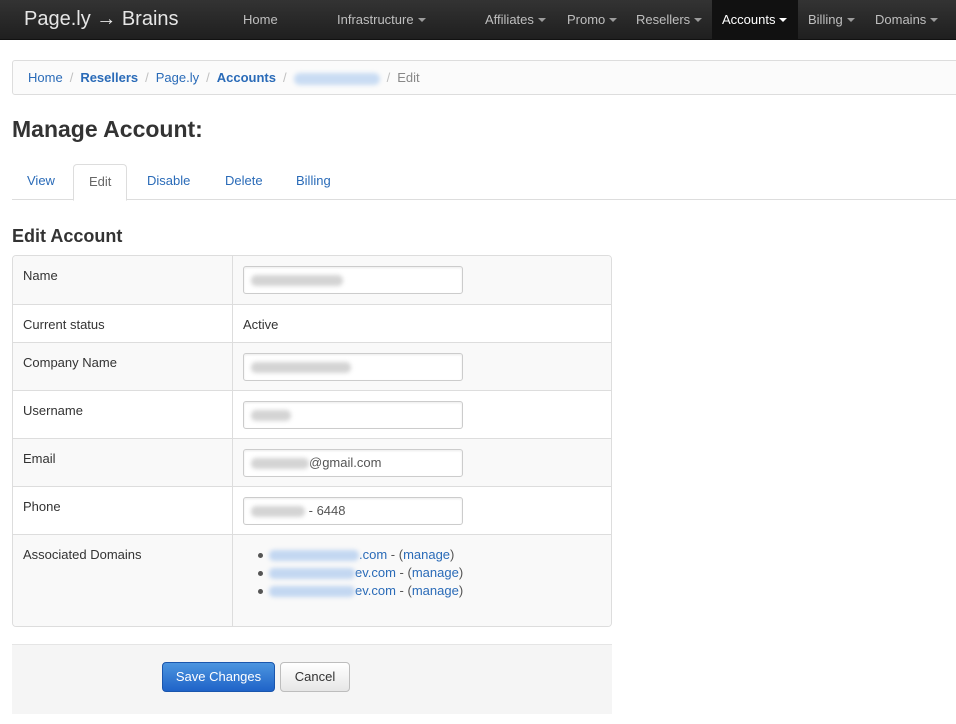 The image size is (956, 724). Describe the element at coordinates (327, 510) in the screenshot. I see `phone-visible-suffix: - 6448` at that location.